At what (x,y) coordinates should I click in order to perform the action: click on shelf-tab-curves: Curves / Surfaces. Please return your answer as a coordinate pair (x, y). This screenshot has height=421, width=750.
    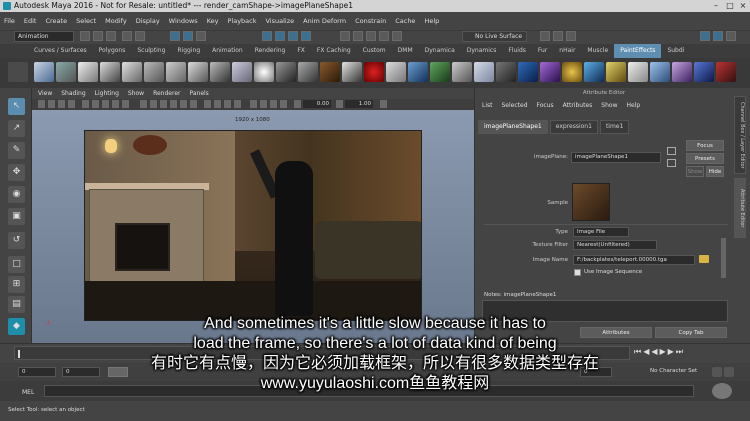
    Looking at the image, I should click on (46, 51).